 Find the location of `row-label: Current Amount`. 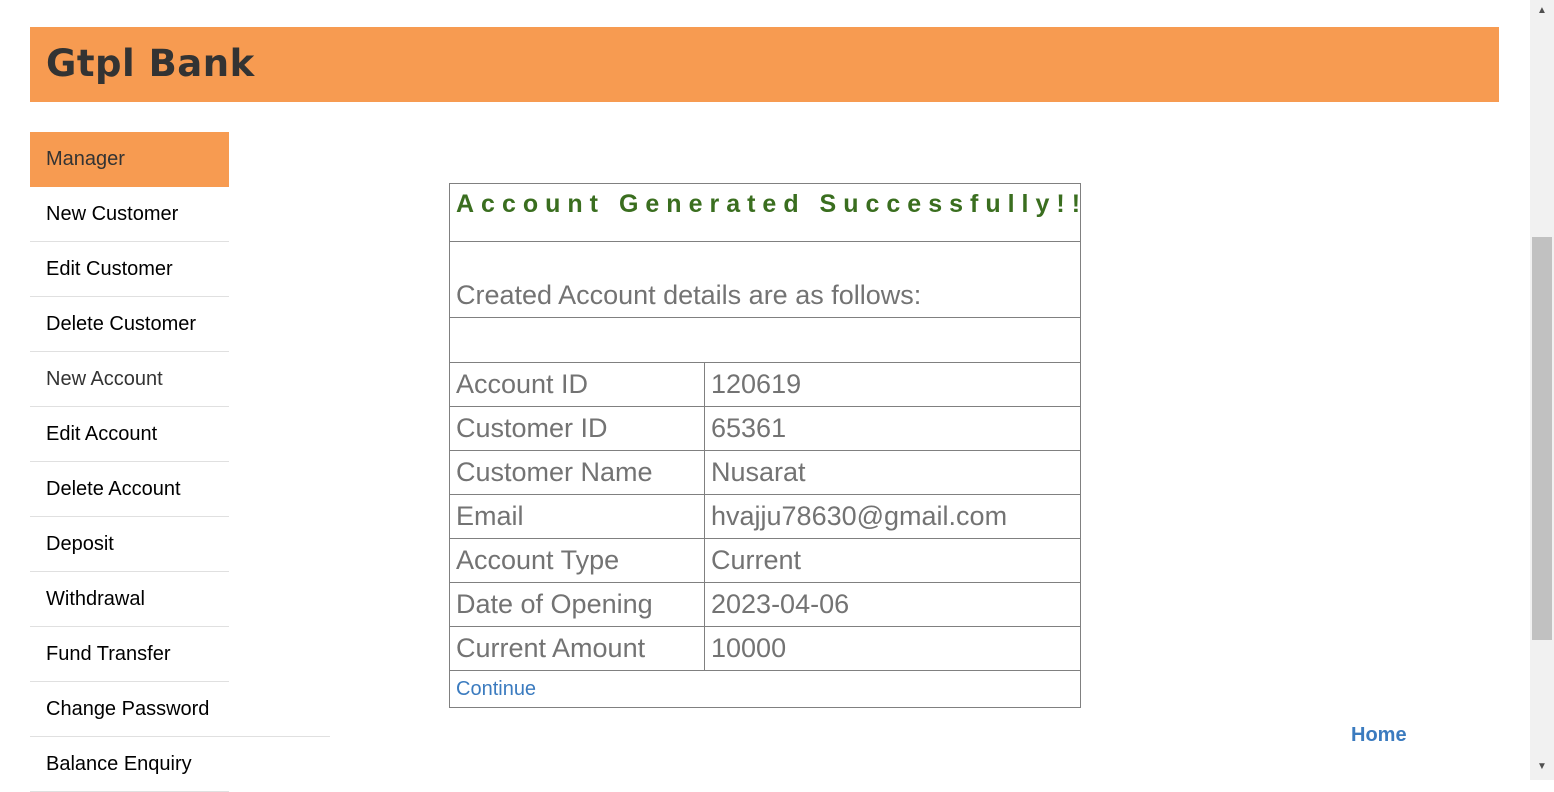

row-label: Current Amount is located at coordinates (577, 648).